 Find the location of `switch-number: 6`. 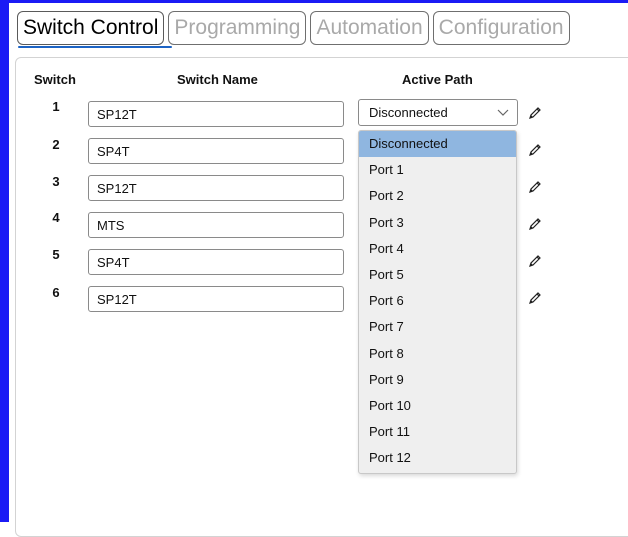

switch-number: 6 is located at coordinates (56, 292).